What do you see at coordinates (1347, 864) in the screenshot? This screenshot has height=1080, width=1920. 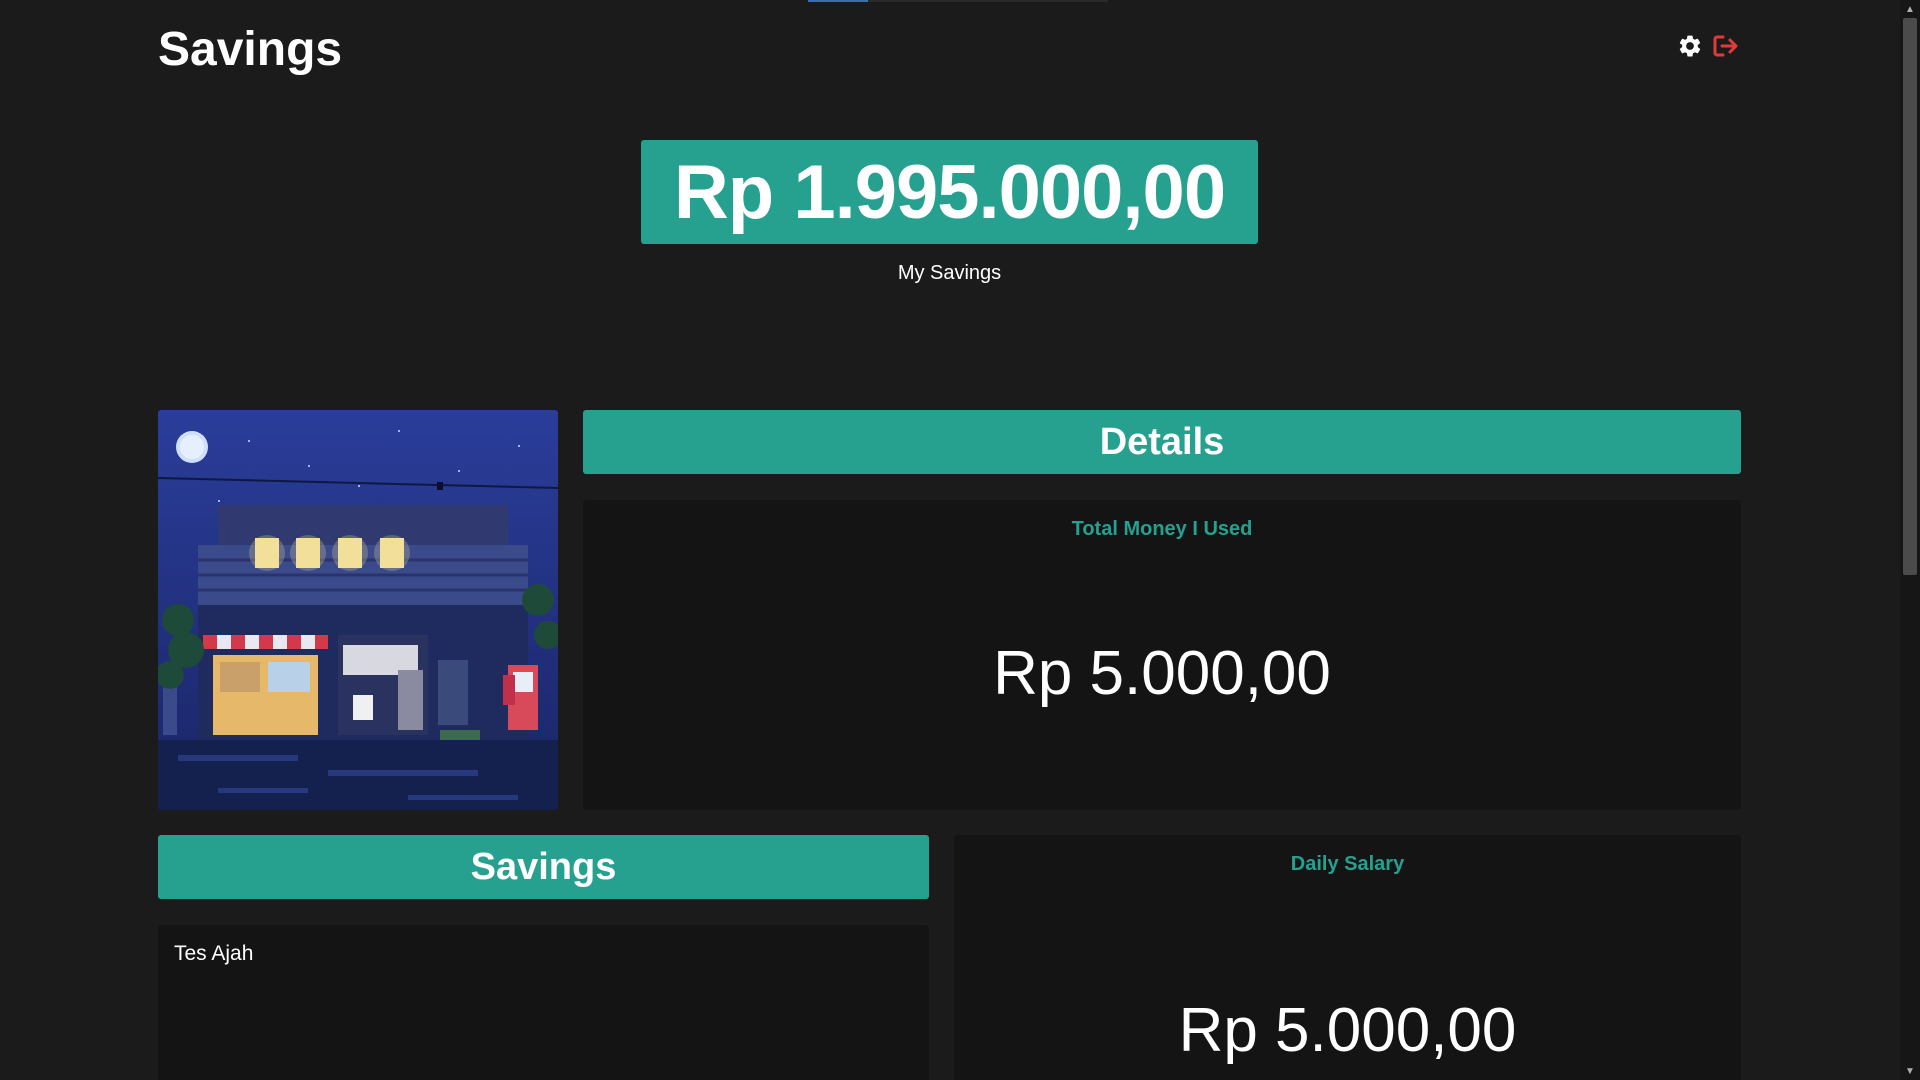 I see `daily-salary-label: Daily Salary` at bounding box center [1347, 864].